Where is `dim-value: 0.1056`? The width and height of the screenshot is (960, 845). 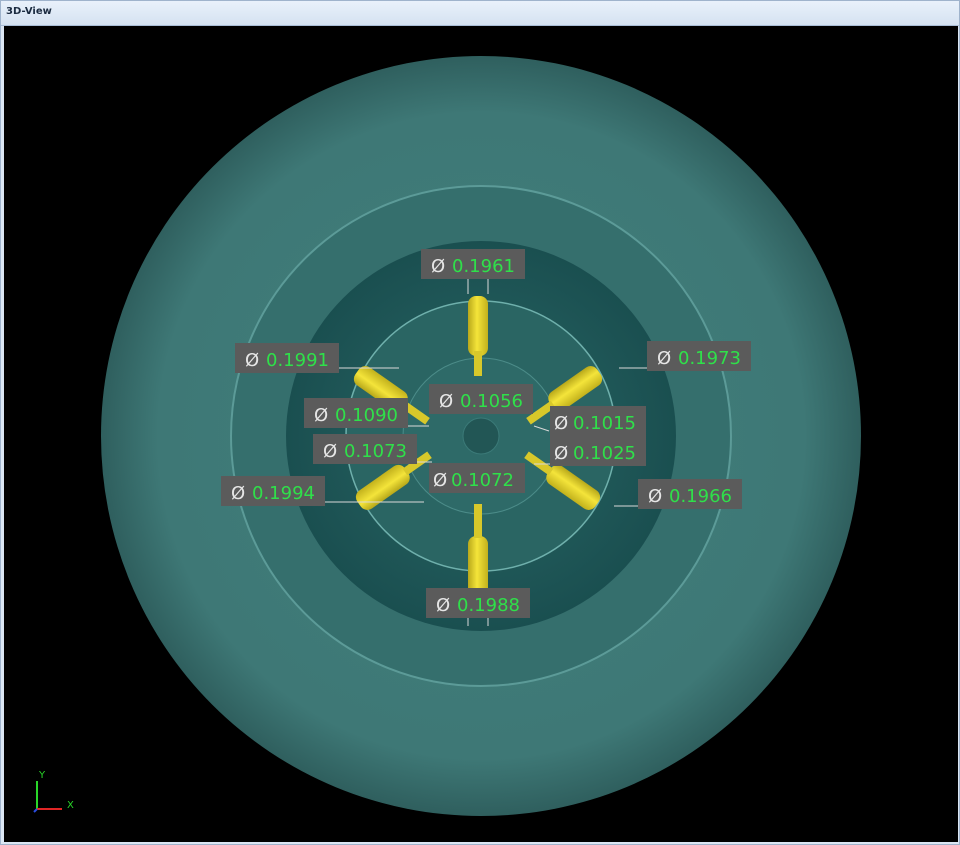 dim-value: 0.1056 is located at coordinates (491, 401).